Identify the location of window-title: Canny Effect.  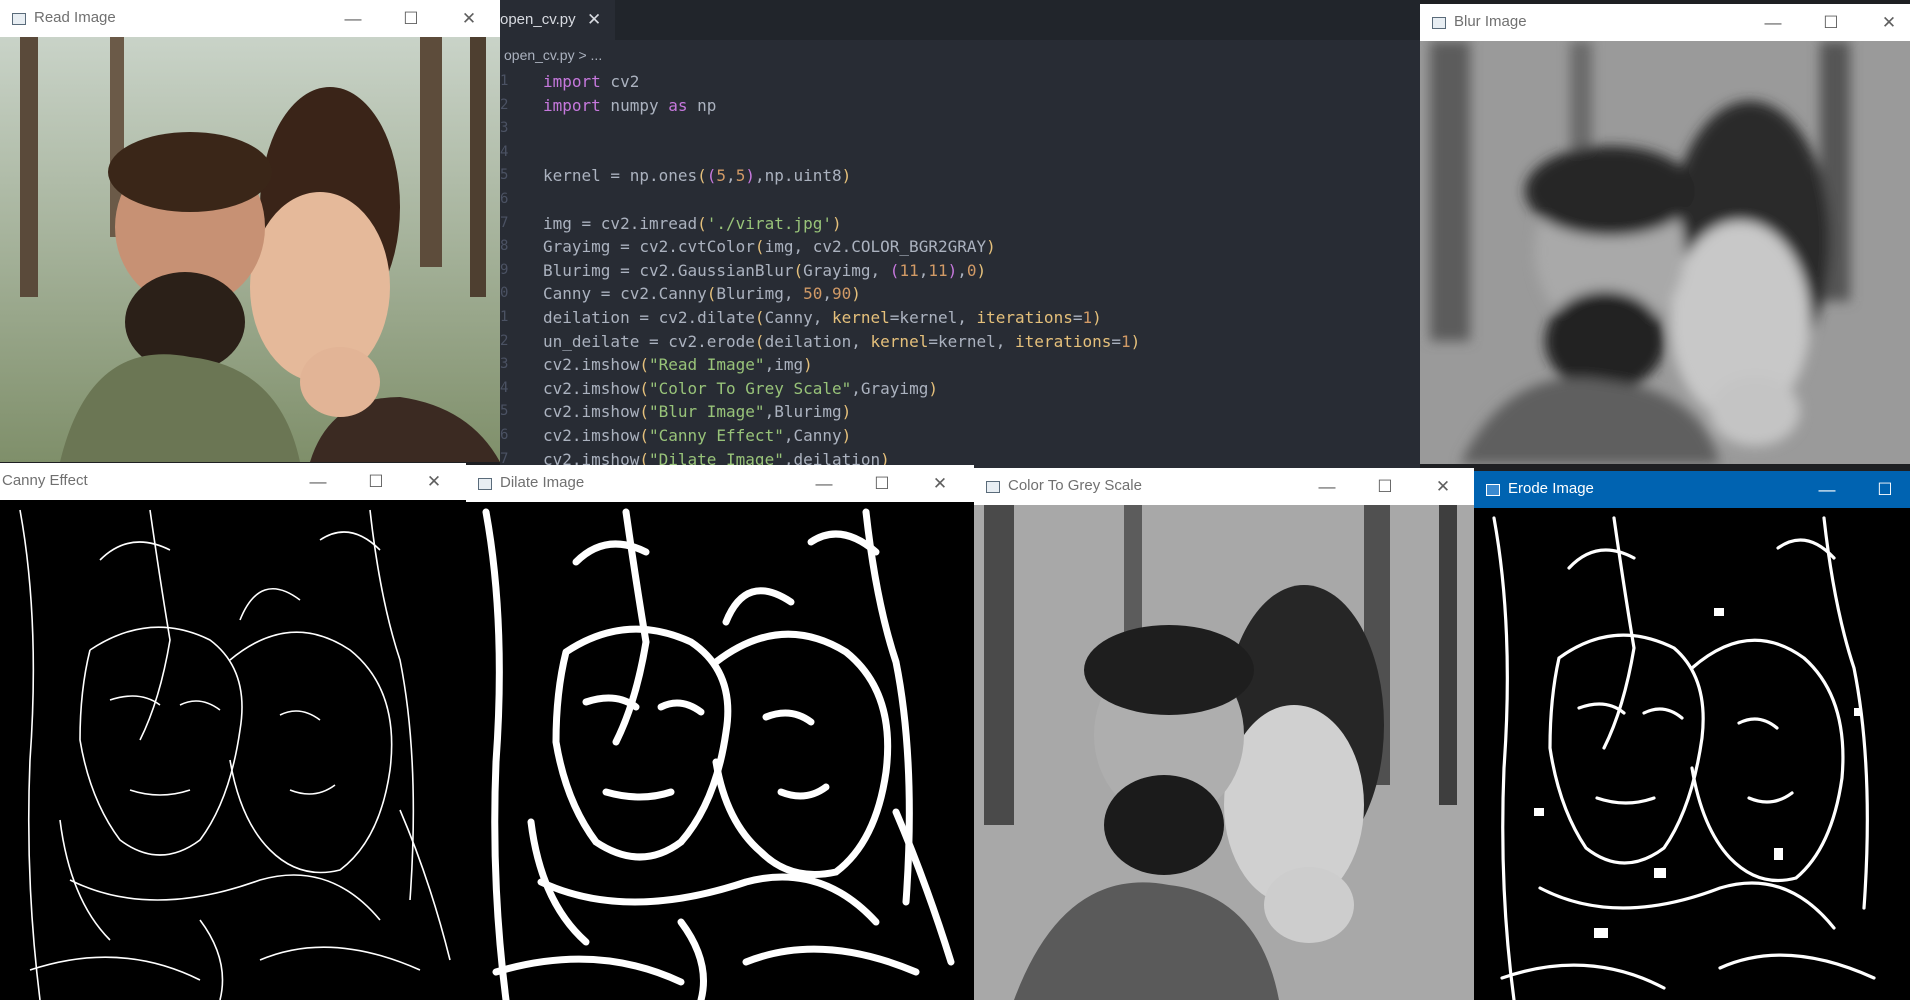
(45, 480).